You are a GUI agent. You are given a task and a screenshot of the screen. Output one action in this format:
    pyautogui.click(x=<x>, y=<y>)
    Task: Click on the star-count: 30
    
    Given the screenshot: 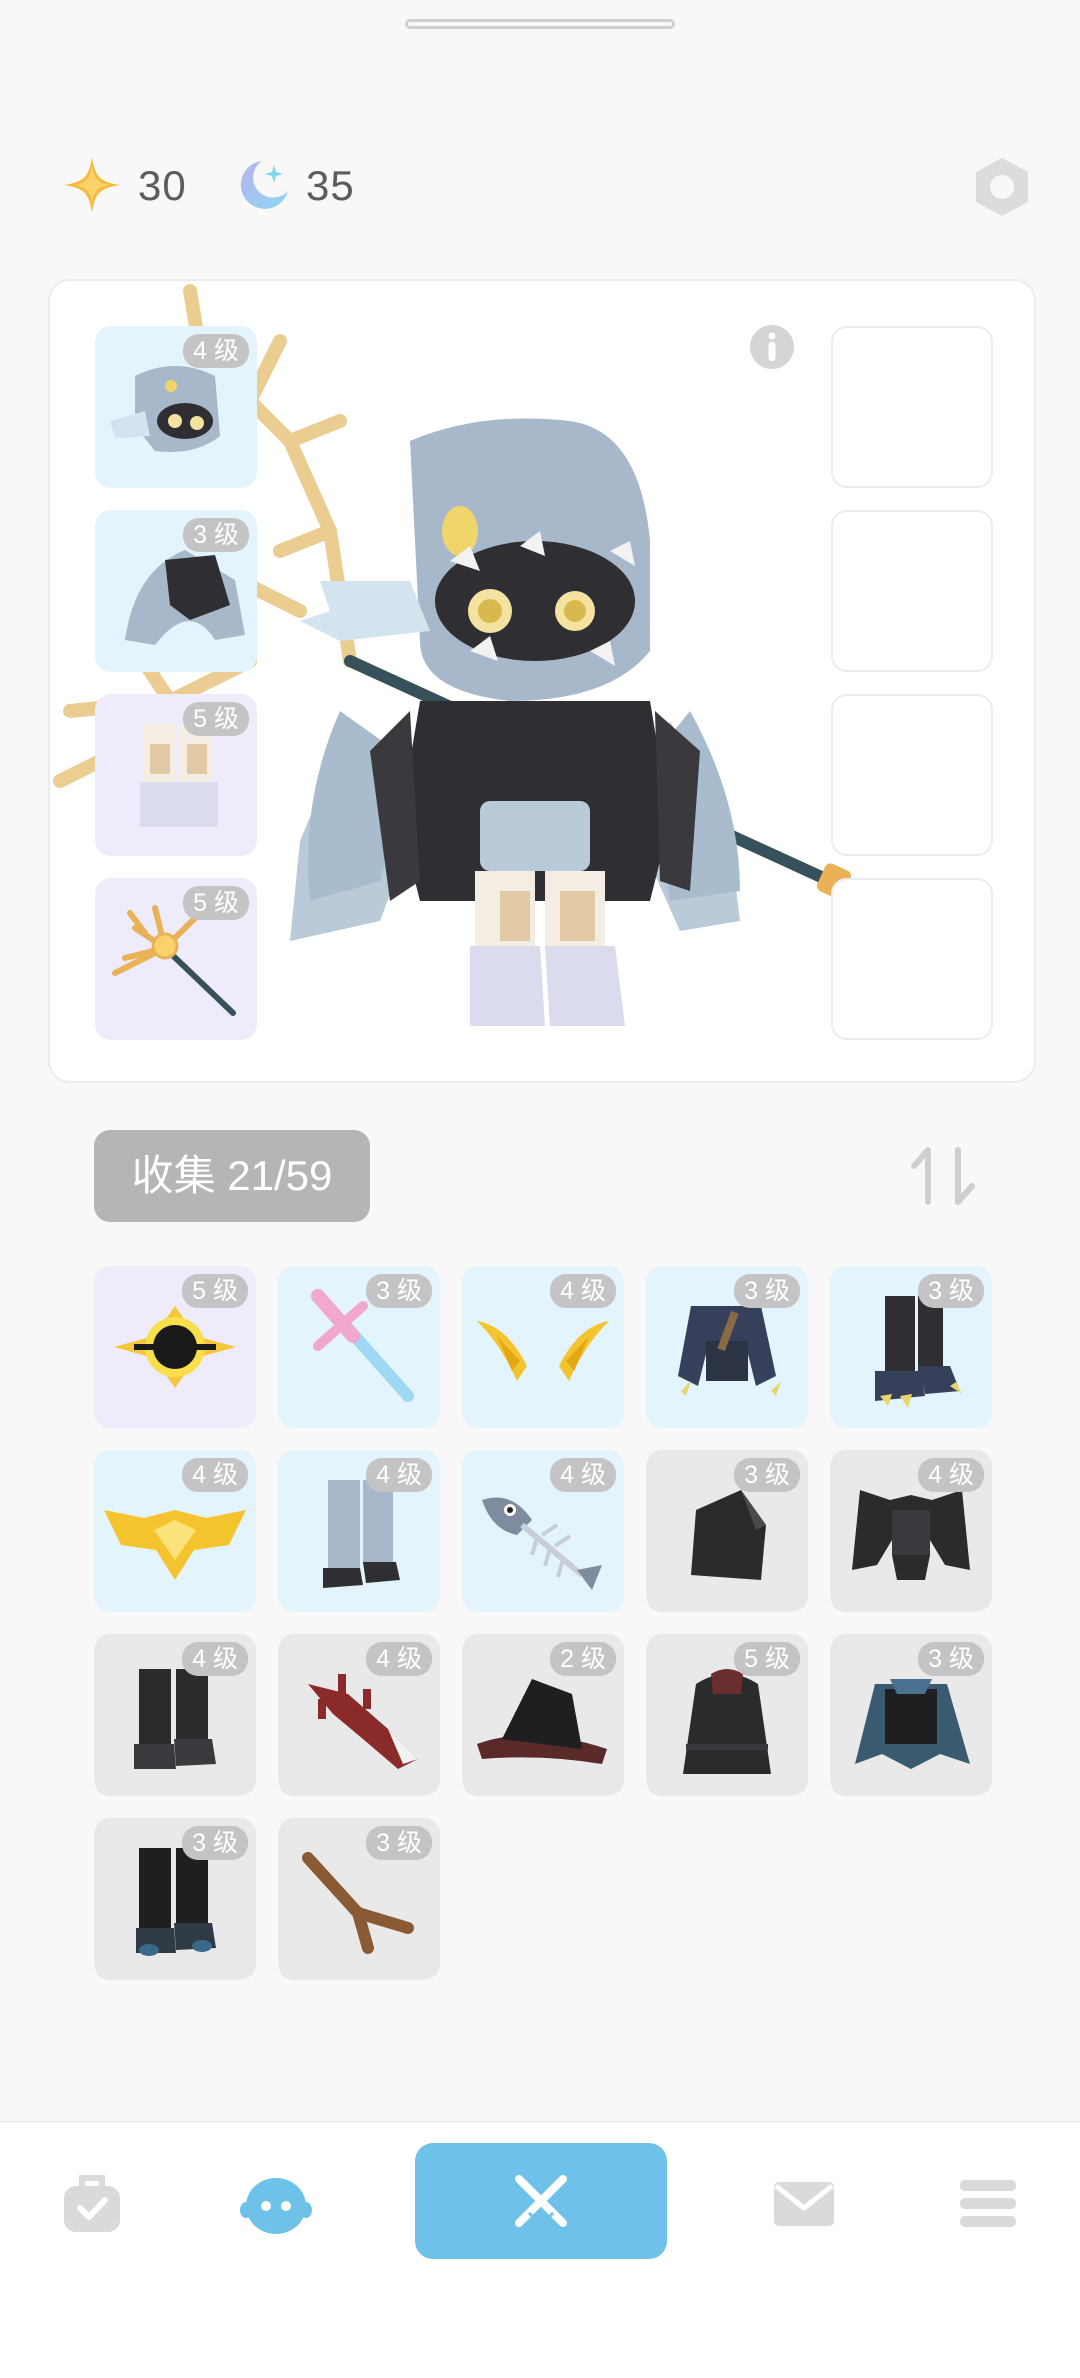 What is the action you would take?
    pyautogui.click(x=162, y=185)
    